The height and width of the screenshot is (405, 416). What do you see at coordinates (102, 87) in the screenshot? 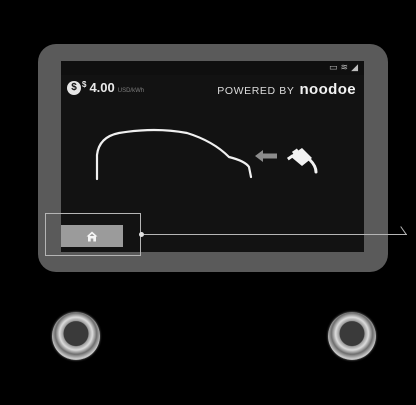
I see `price-value: 4.00` at bounding box center [102, 87].